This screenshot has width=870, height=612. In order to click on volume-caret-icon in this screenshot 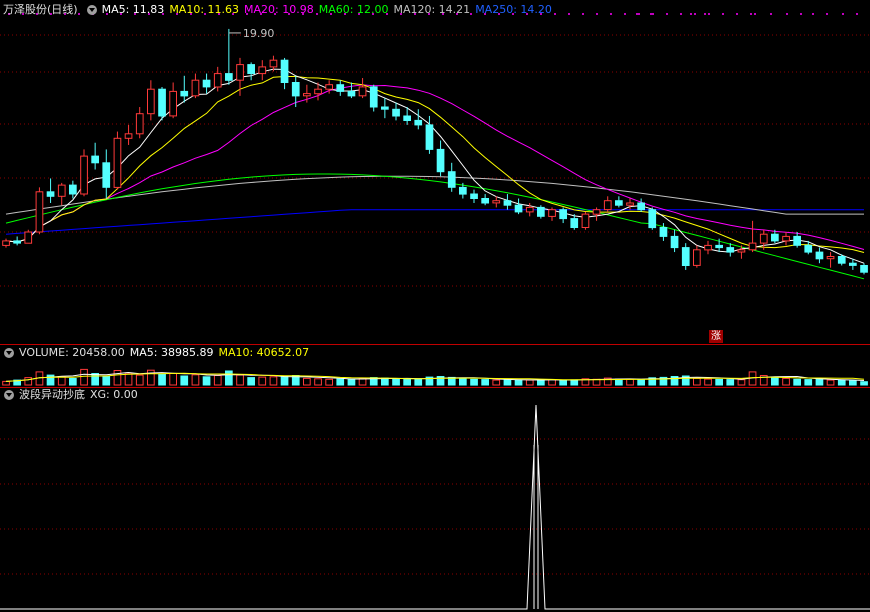, I will do `click(9, 353)`.